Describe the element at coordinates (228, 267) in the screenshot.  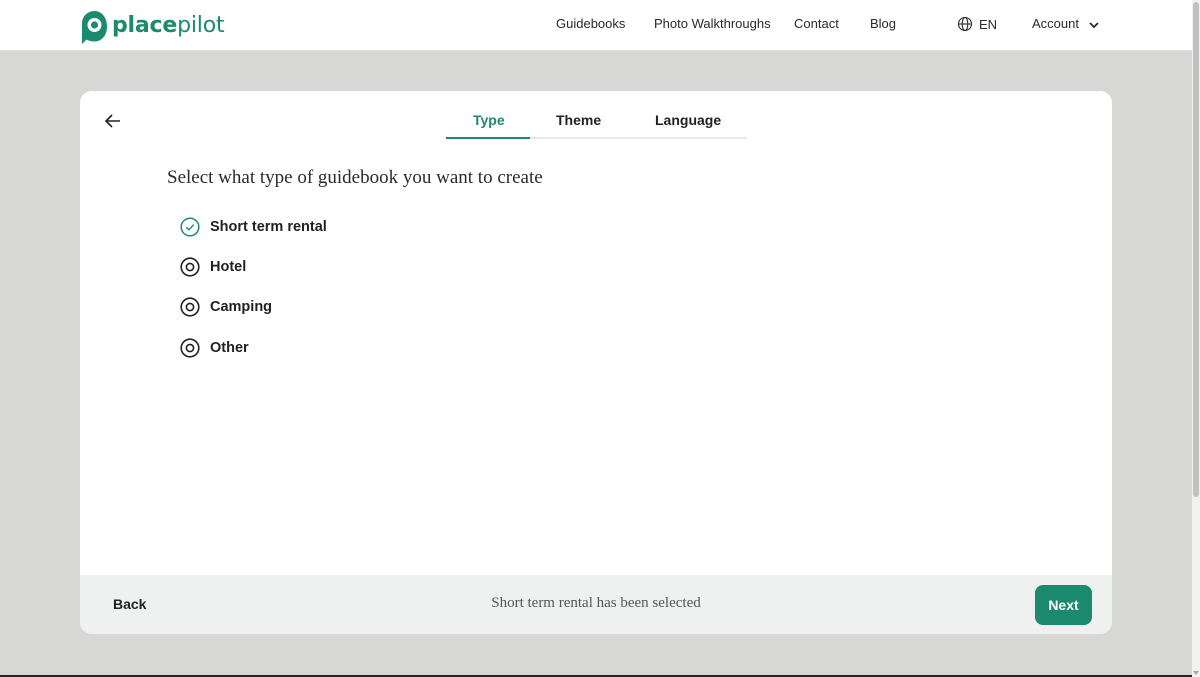
I see `option-label: Hotel` at that location.